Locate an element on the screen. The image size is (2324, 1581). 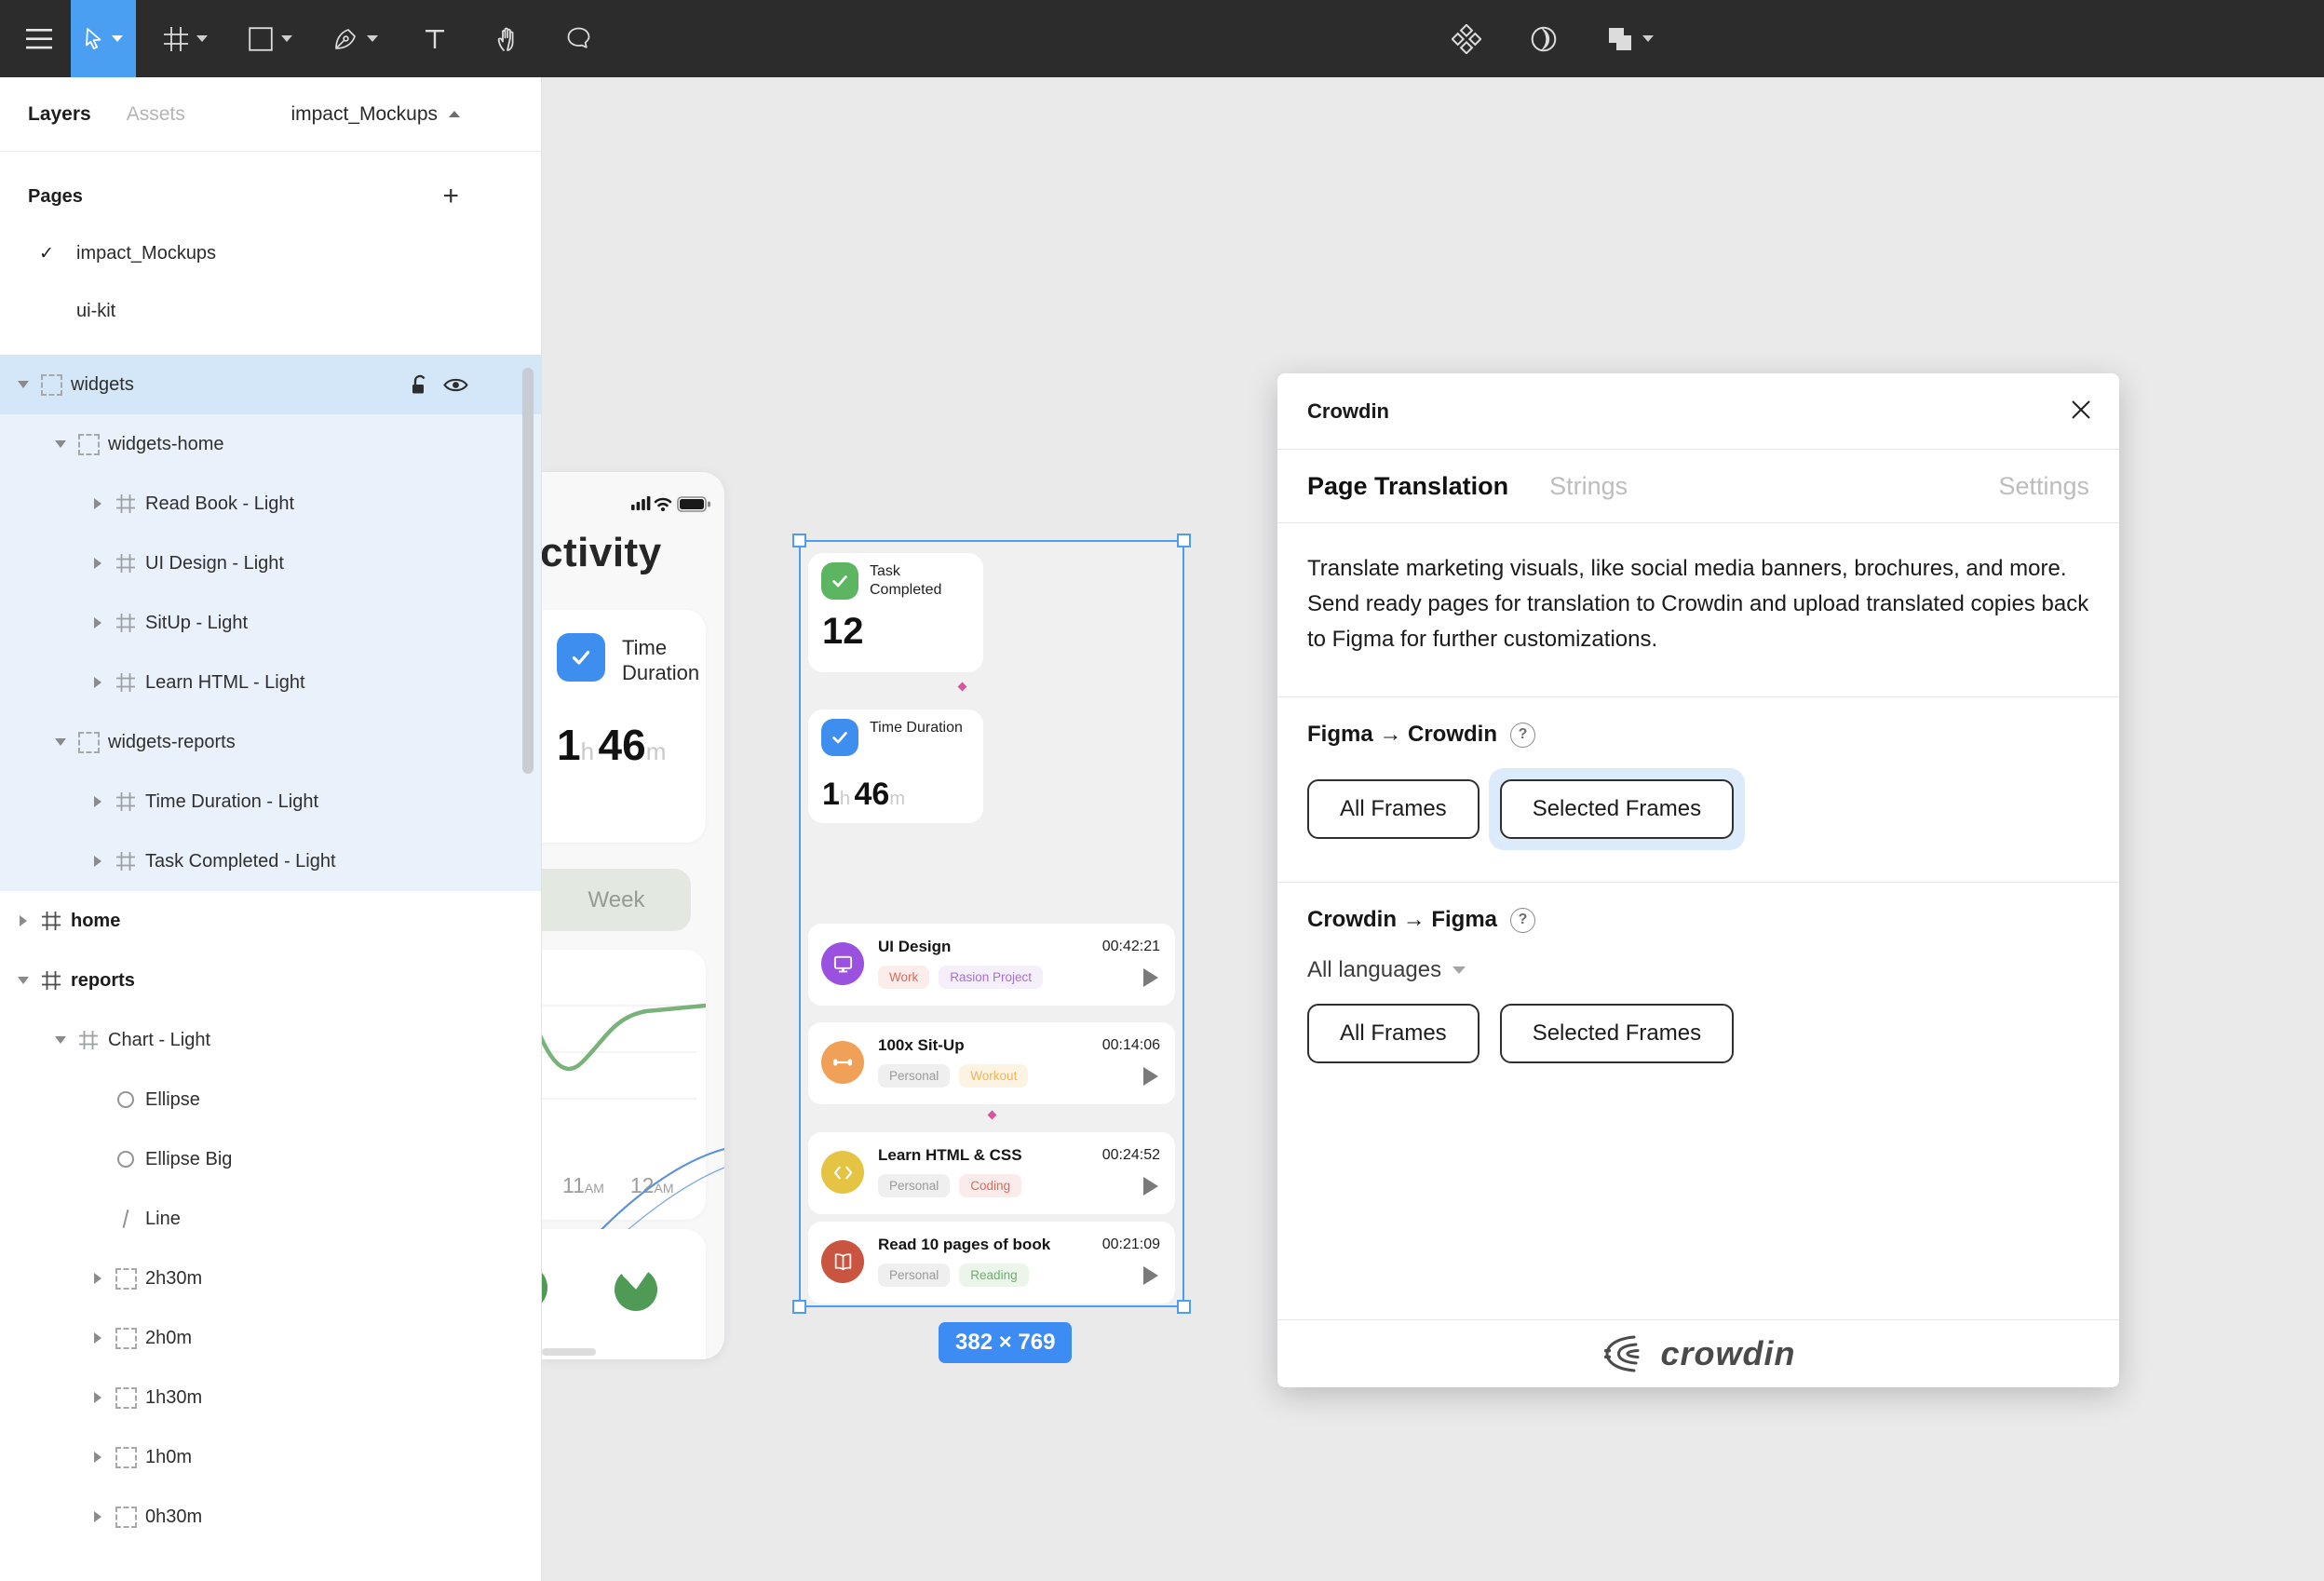
widget-title: Task Completed is located at coordinates (906, 580).